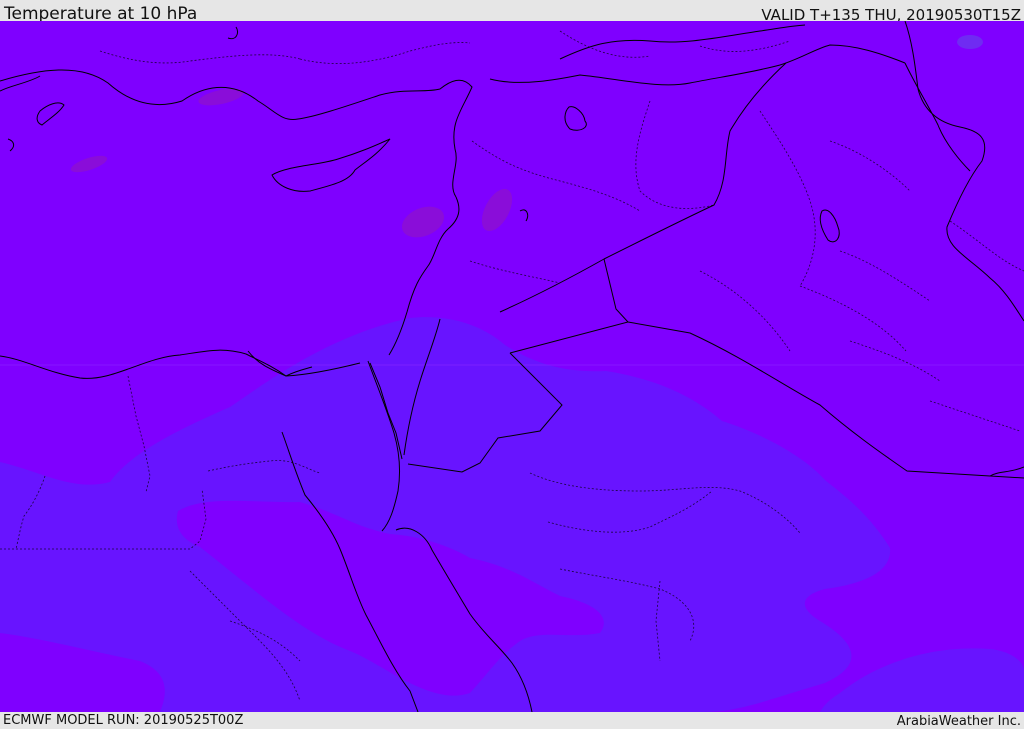 The image size is (1024, 729). Describe the element at coordinates (123, 720) in the screenshot. I see `model-run-label: ECMWF MODEL RUN: 20190525T00Z` at that location.